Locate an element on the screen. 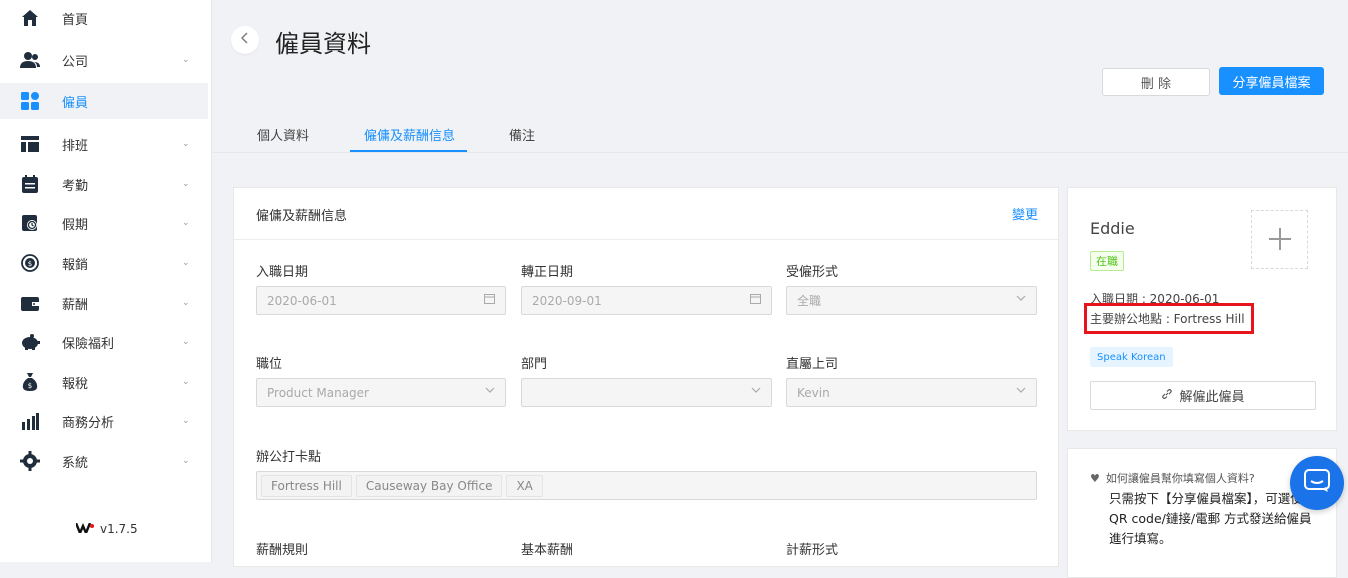  chevron-left-icon is located at coordinates (245, 40).